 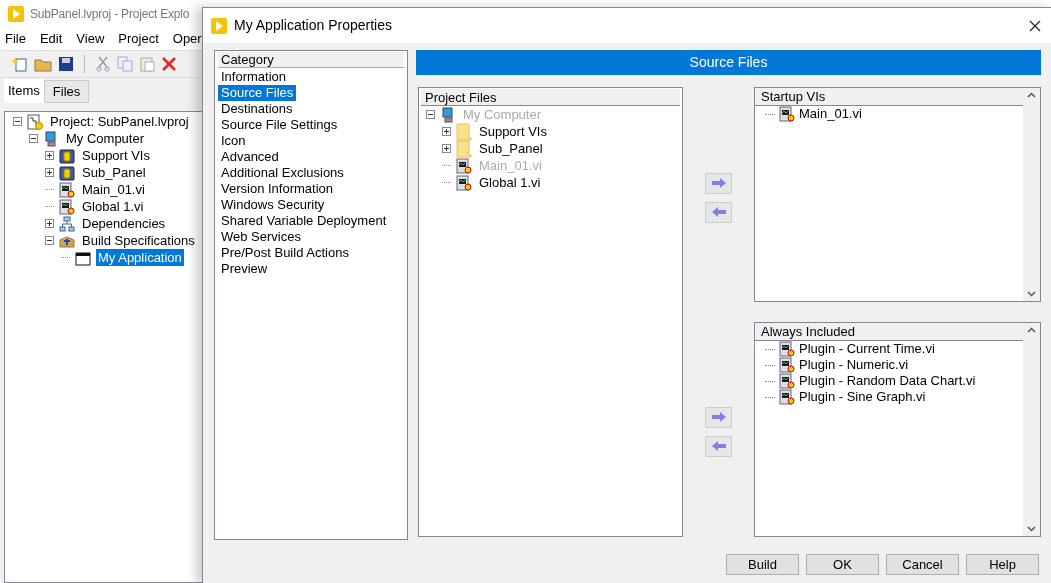 I want to click on tab: Items, so click(x=24, y=91).